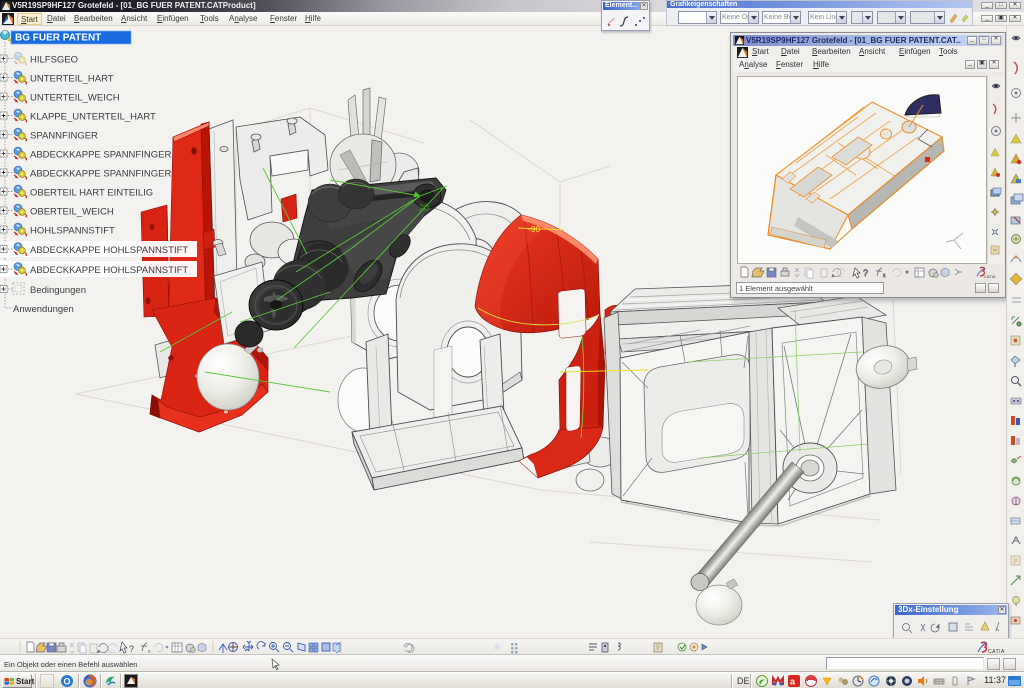 The image size is (1024, 688). Describe the element at coordinates (43, 309) in the screenshot. I see `svg-text: Anwendungen` at that location.